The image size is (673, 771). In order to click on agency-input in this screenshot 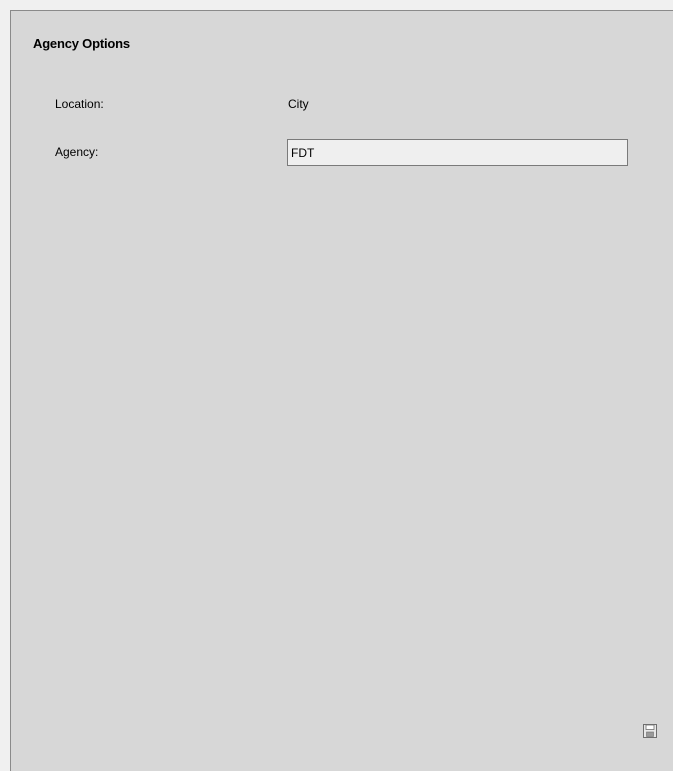, I will do `click(457, 152)`.